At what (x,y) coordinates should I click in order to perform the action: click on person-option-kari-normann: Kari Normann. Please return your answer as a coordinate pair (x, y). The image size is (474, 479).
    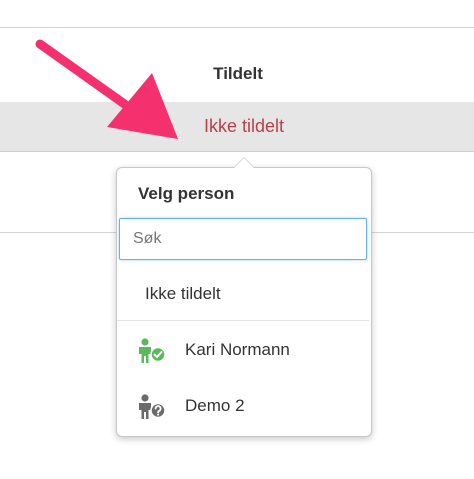
    Looking at the image, I should click on (243, 350).